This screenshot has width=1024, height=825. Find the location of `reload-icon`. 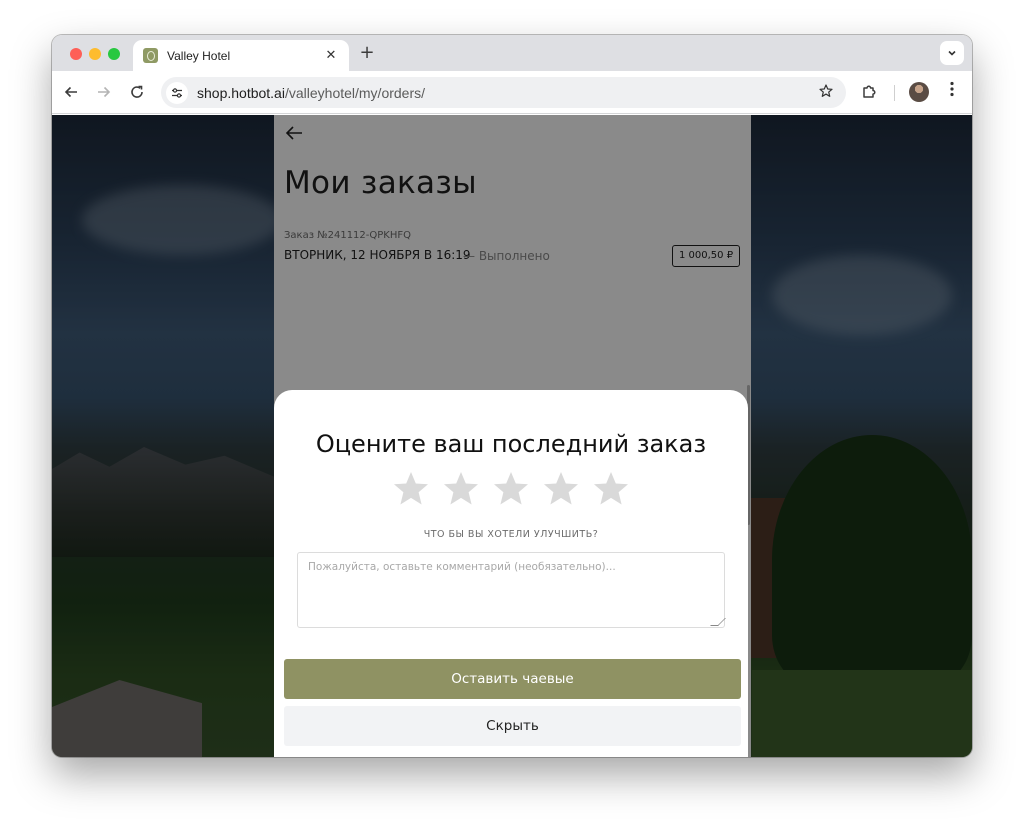

reload-icon is located at coordinates (137, 92).